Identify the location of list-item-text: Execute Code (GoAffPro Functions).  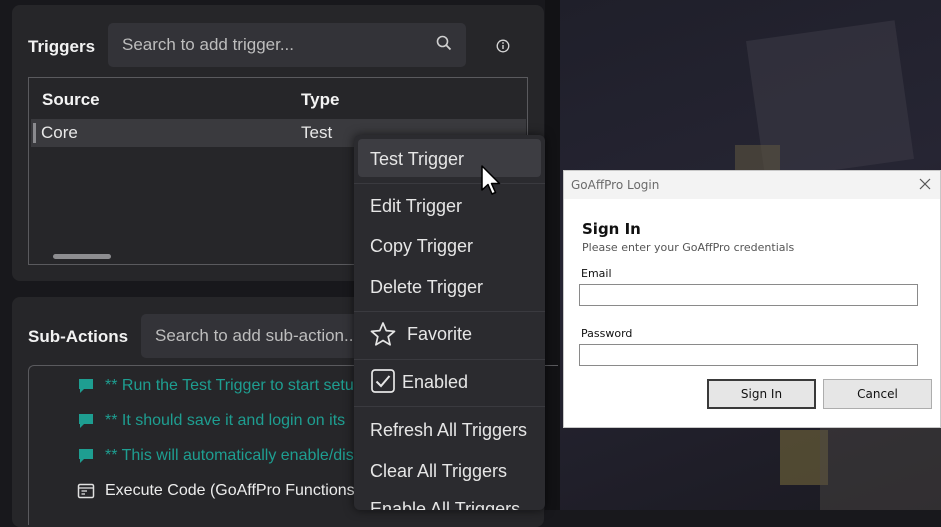
(232, 490).